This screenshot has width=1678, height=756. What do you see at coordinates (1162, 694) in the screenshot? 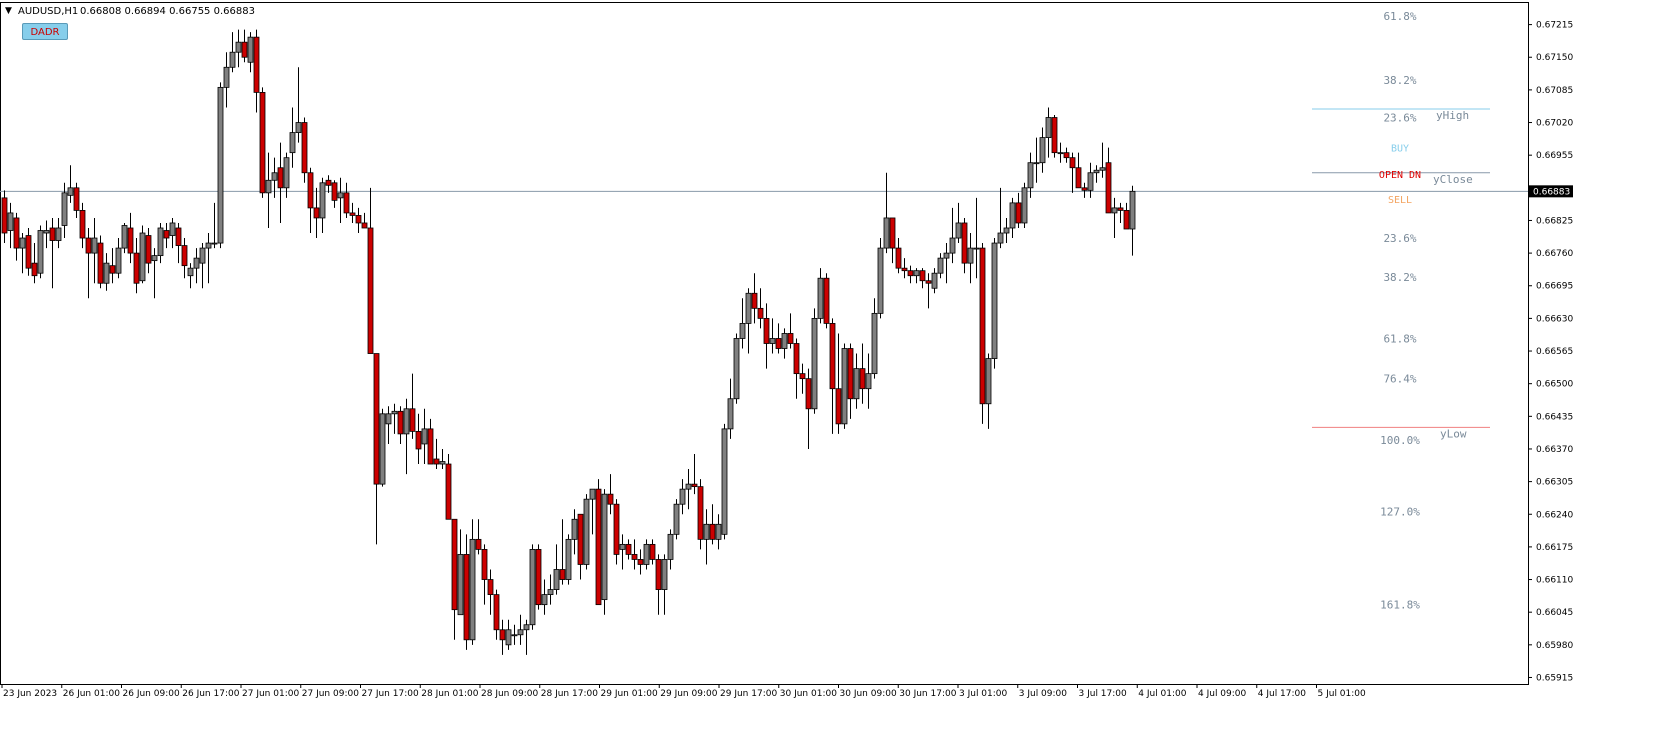
I see `time-tick-label: 4 Jul 01:00` at bounding box center [1162, 694].